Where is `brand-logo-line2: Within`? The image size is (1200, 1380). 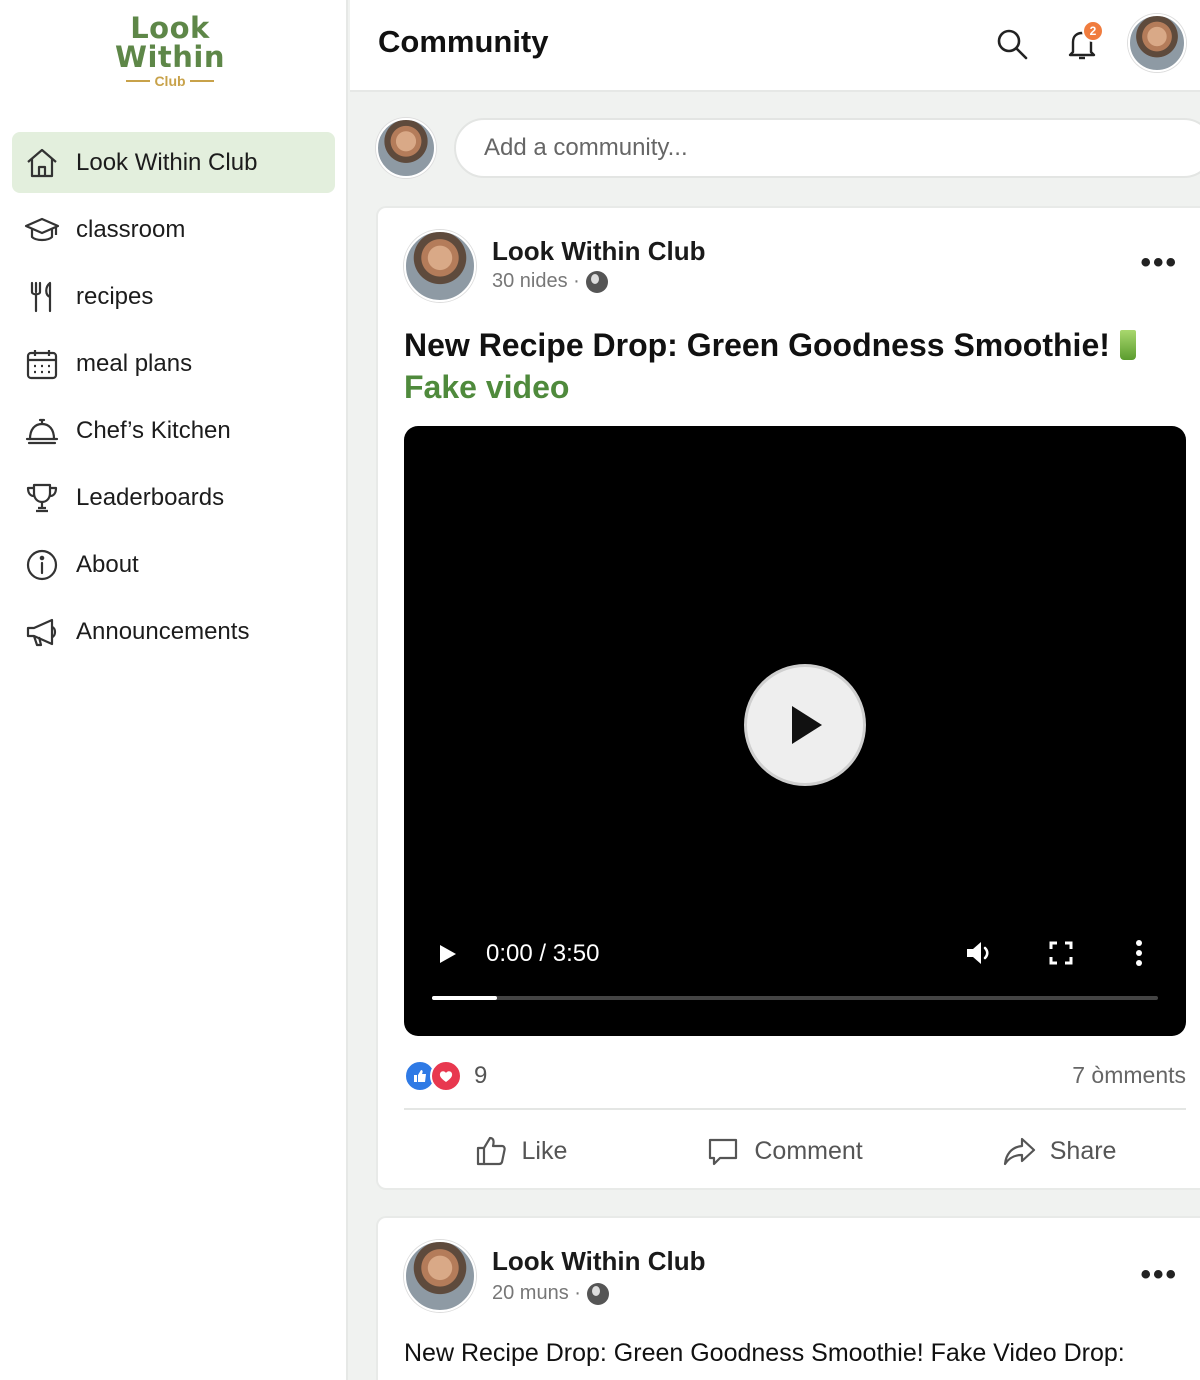
brand-logo-line2: Within is located at coordinates (170, 57).